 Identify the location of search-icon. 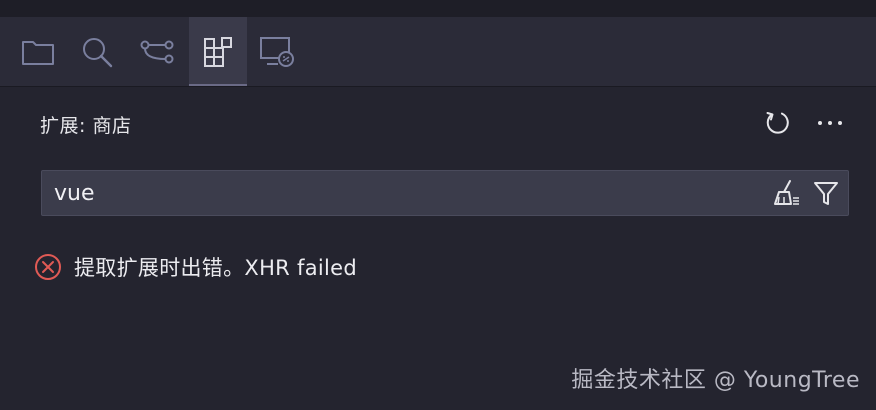
(98, 52).